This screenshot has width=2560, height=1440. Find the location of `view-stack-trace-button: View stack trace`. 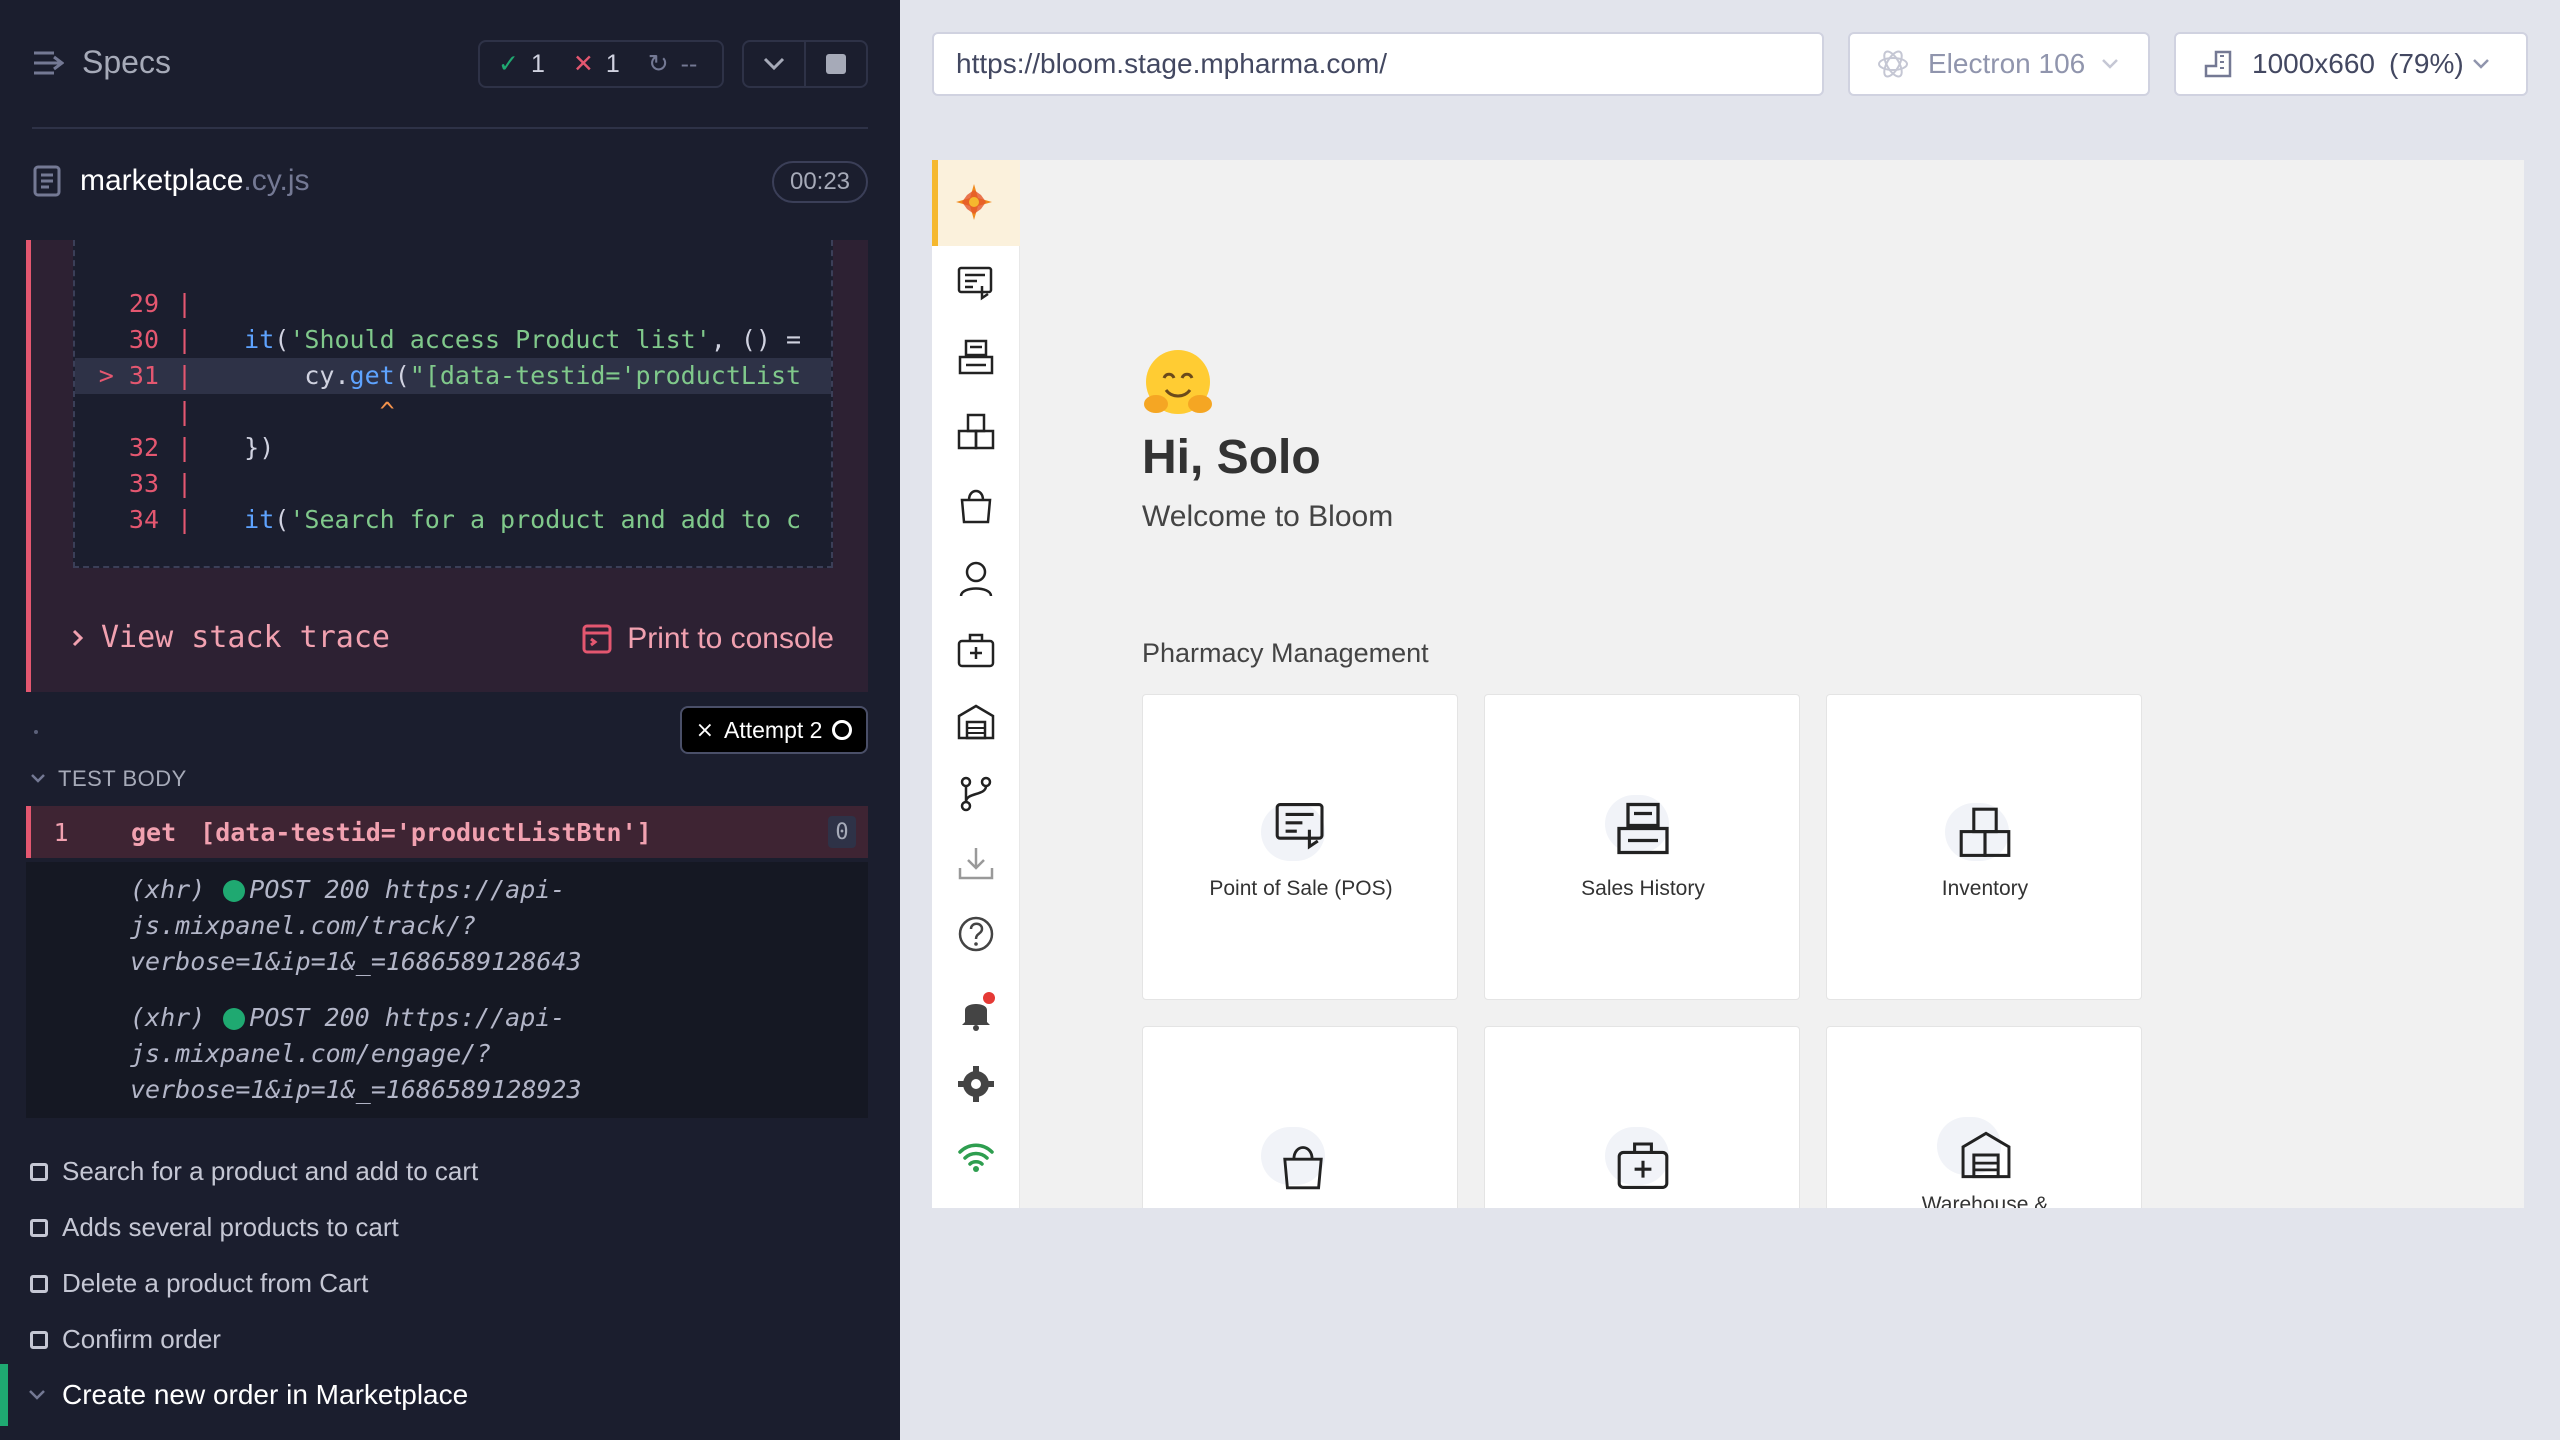

view-stack-trace-button: View stack trace is located at coordinates (230, 637).